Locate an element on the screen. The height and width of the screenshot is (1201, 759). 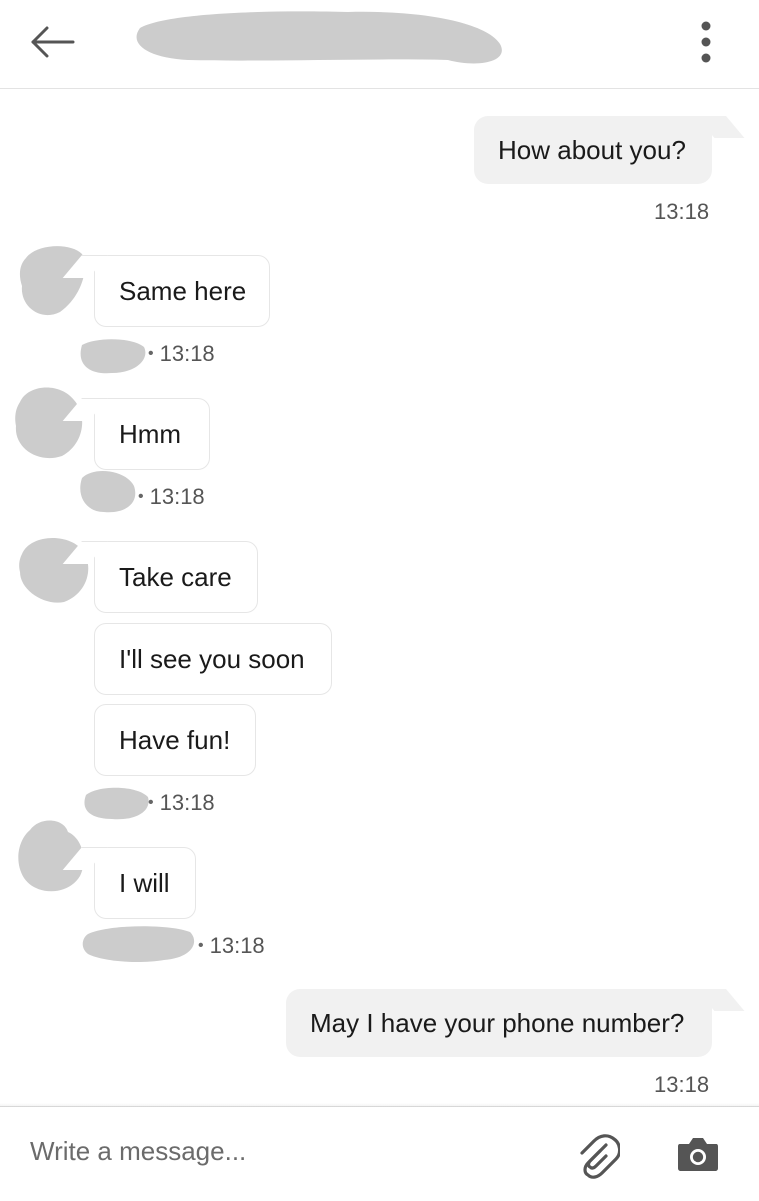
attach-button is located at coordinates (598, 1156).